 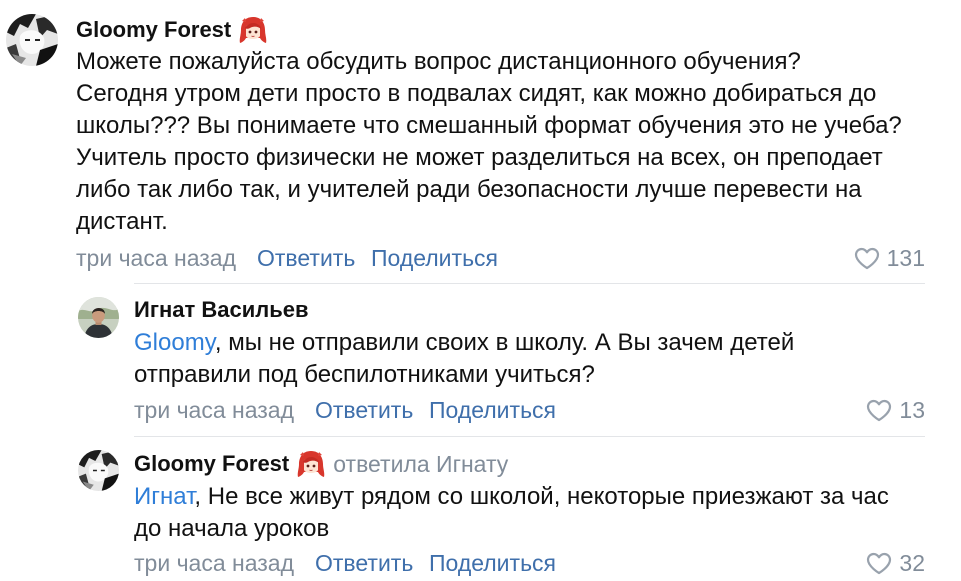 I want to click on comment-actions: три часа назад Ответить Поделиться 32, so click(x=529, y=563).